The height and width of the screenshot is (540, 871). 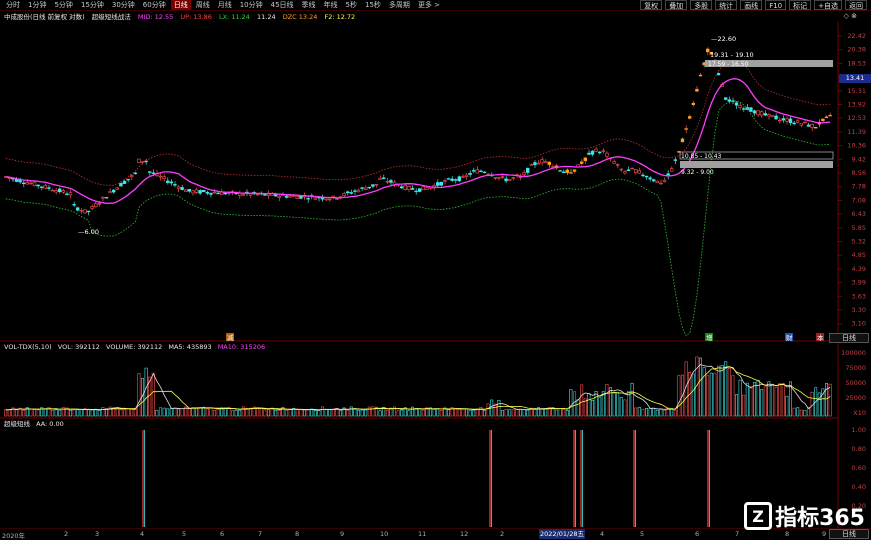 What do you see at coordinates (859, 159) in the screenshot?
I see `price-axis-label: 9.42` at bounding box center [859, 159].